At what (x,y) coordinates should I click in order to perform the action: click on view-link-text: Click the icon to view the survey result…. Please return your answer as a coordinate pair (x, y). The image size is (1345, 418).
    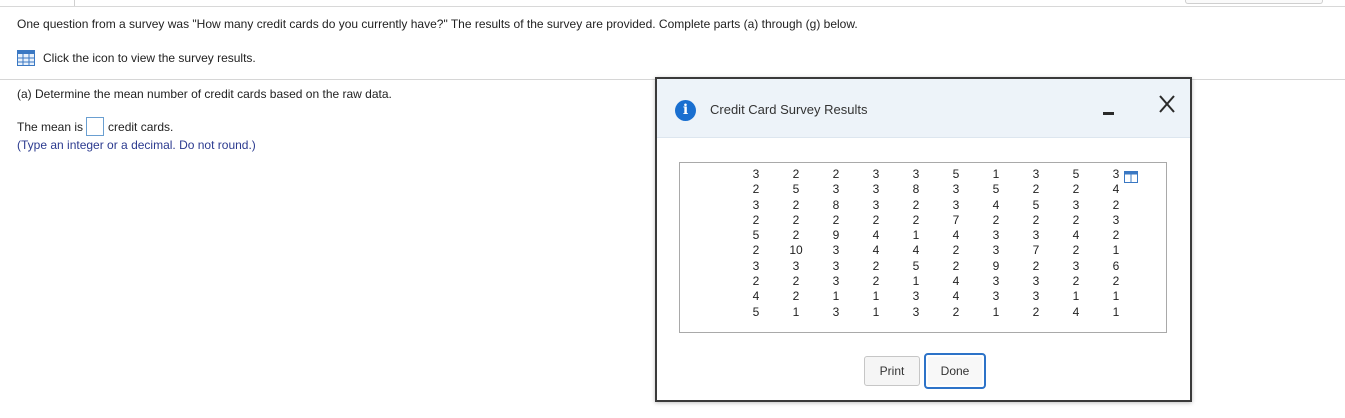
    Looking at the image, I should click on (149, 58).